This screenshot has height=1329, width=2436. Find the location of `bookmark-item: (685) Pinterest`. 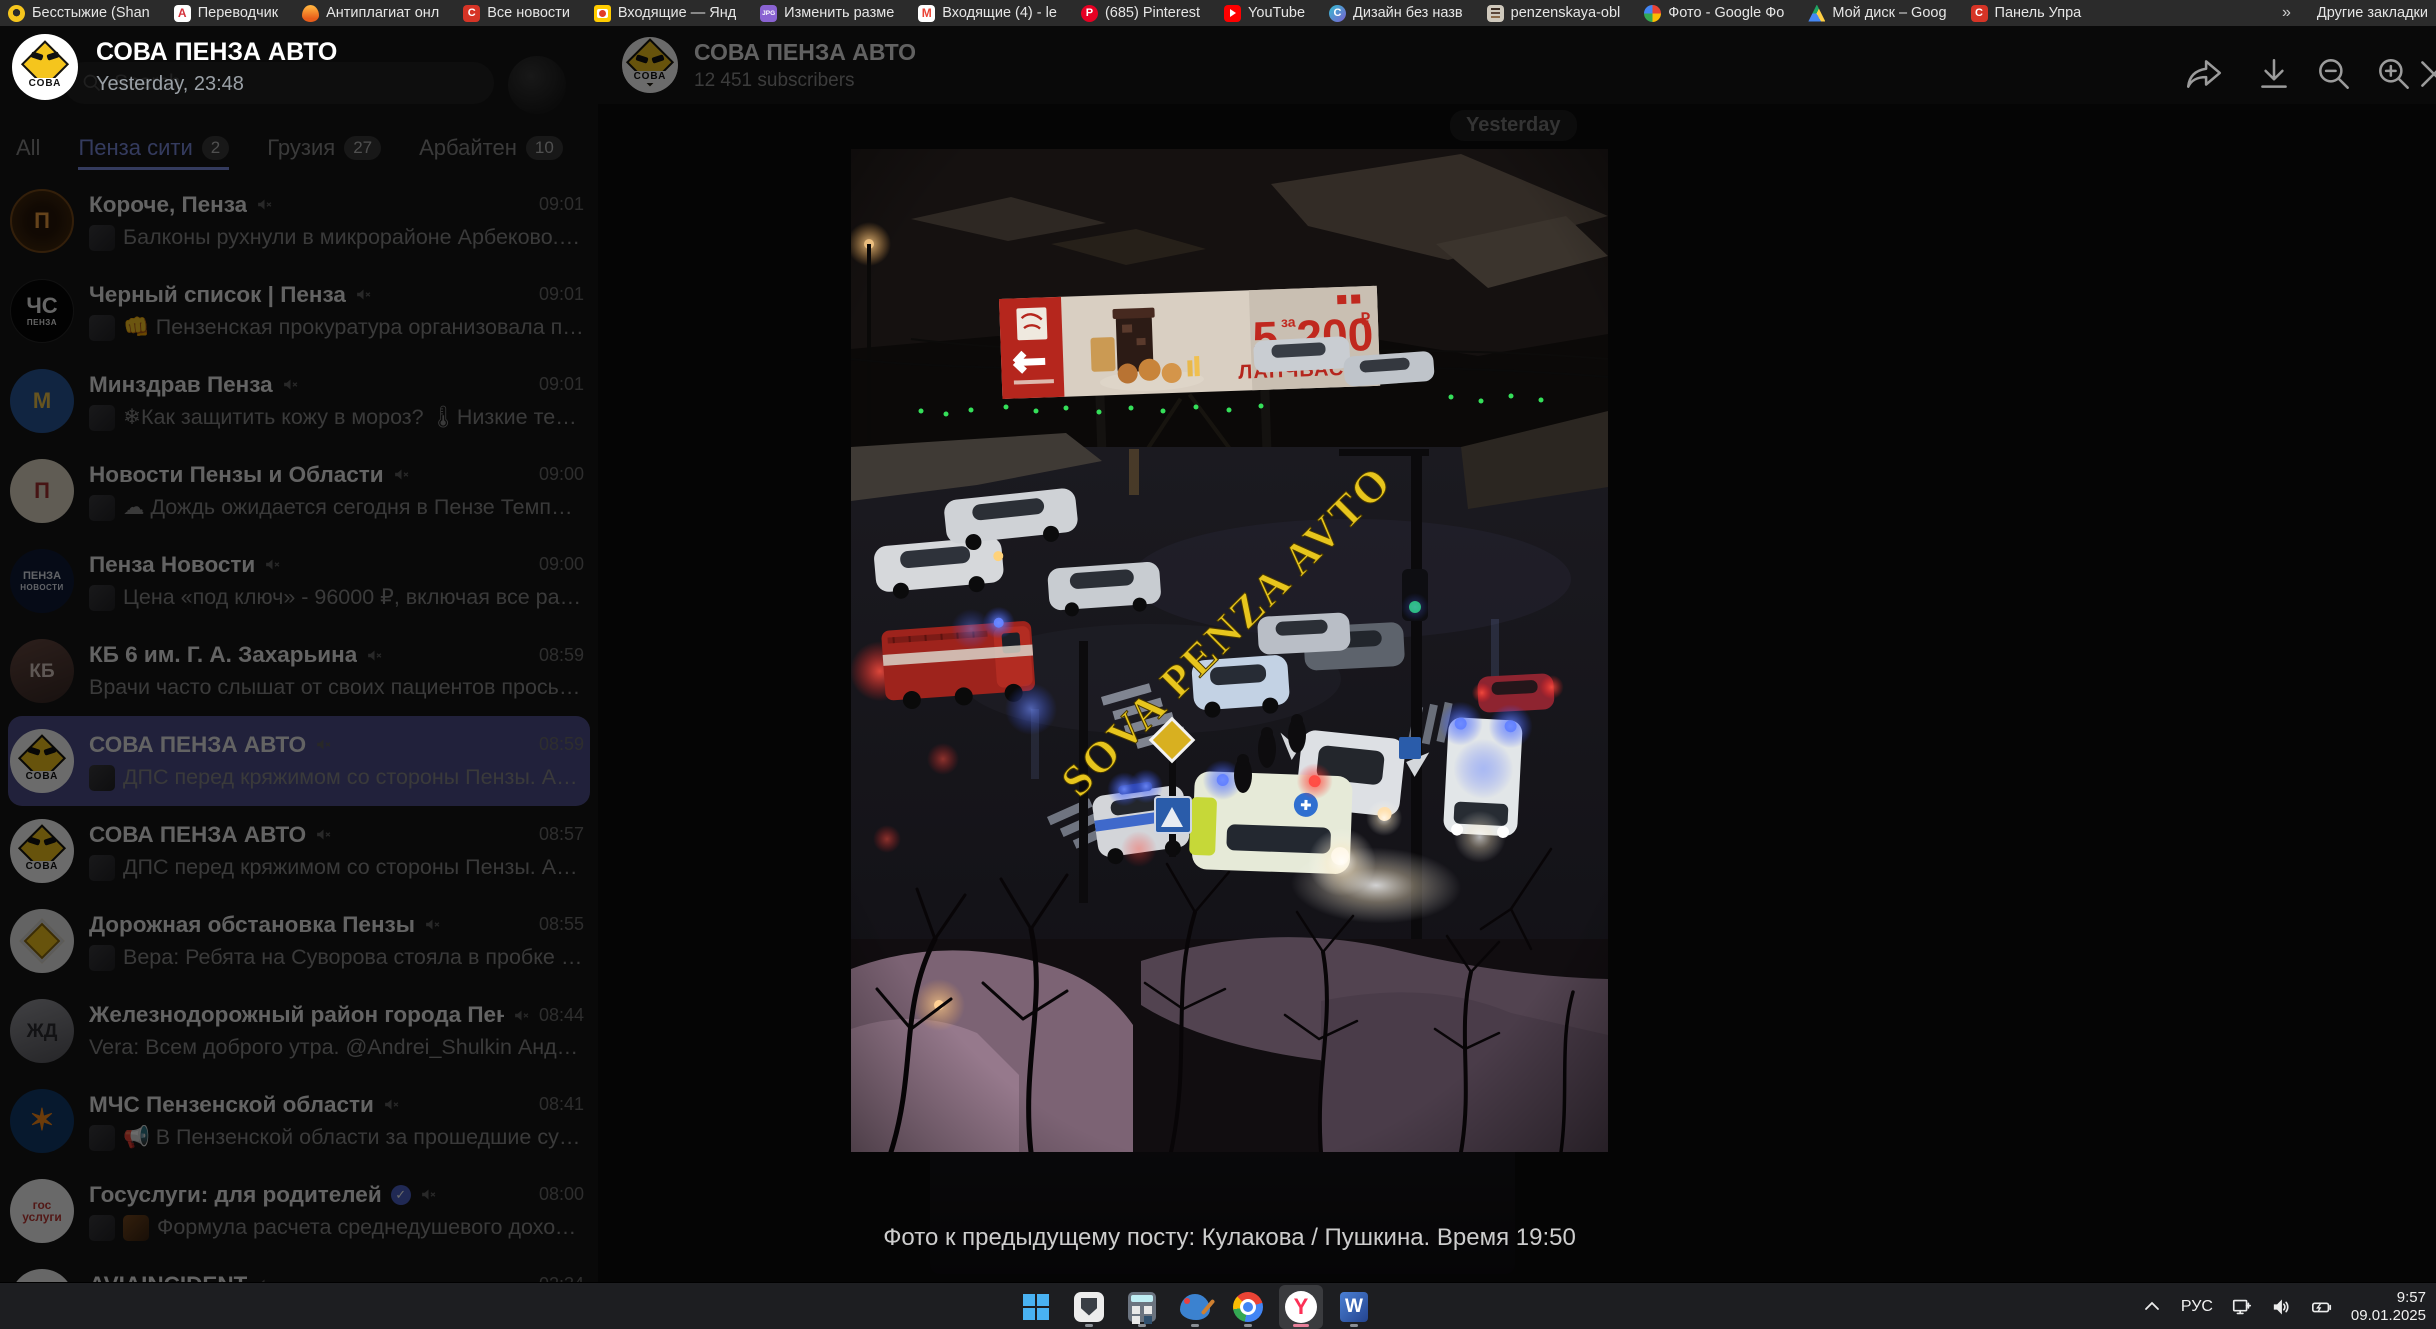

bookmark-item: (685) Pinterest is located at coordinates (1140, 13).